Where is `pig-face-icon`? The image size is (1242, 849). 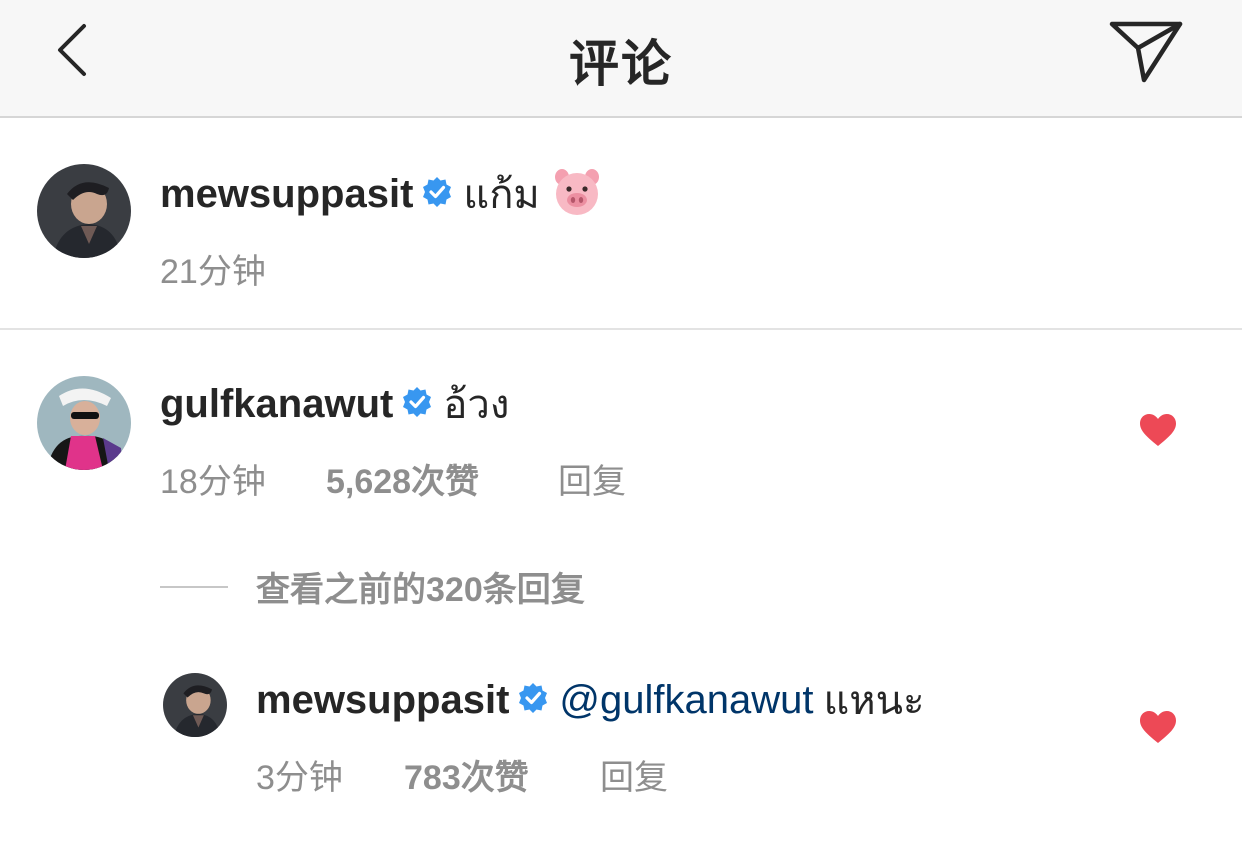 pig-face-icon is located at coordinates (577, 194).